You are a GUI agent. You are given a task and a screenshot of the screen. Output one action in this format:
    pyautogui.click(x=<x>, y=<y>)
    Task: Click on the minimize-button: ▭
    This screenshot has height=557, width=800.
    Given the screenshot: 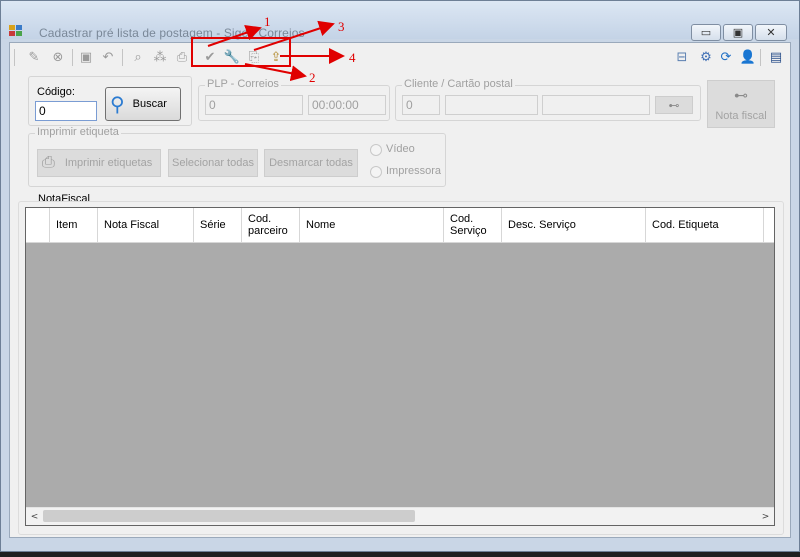 What is the action you would take?
    pyautogui.click(x=706, y=32)
    